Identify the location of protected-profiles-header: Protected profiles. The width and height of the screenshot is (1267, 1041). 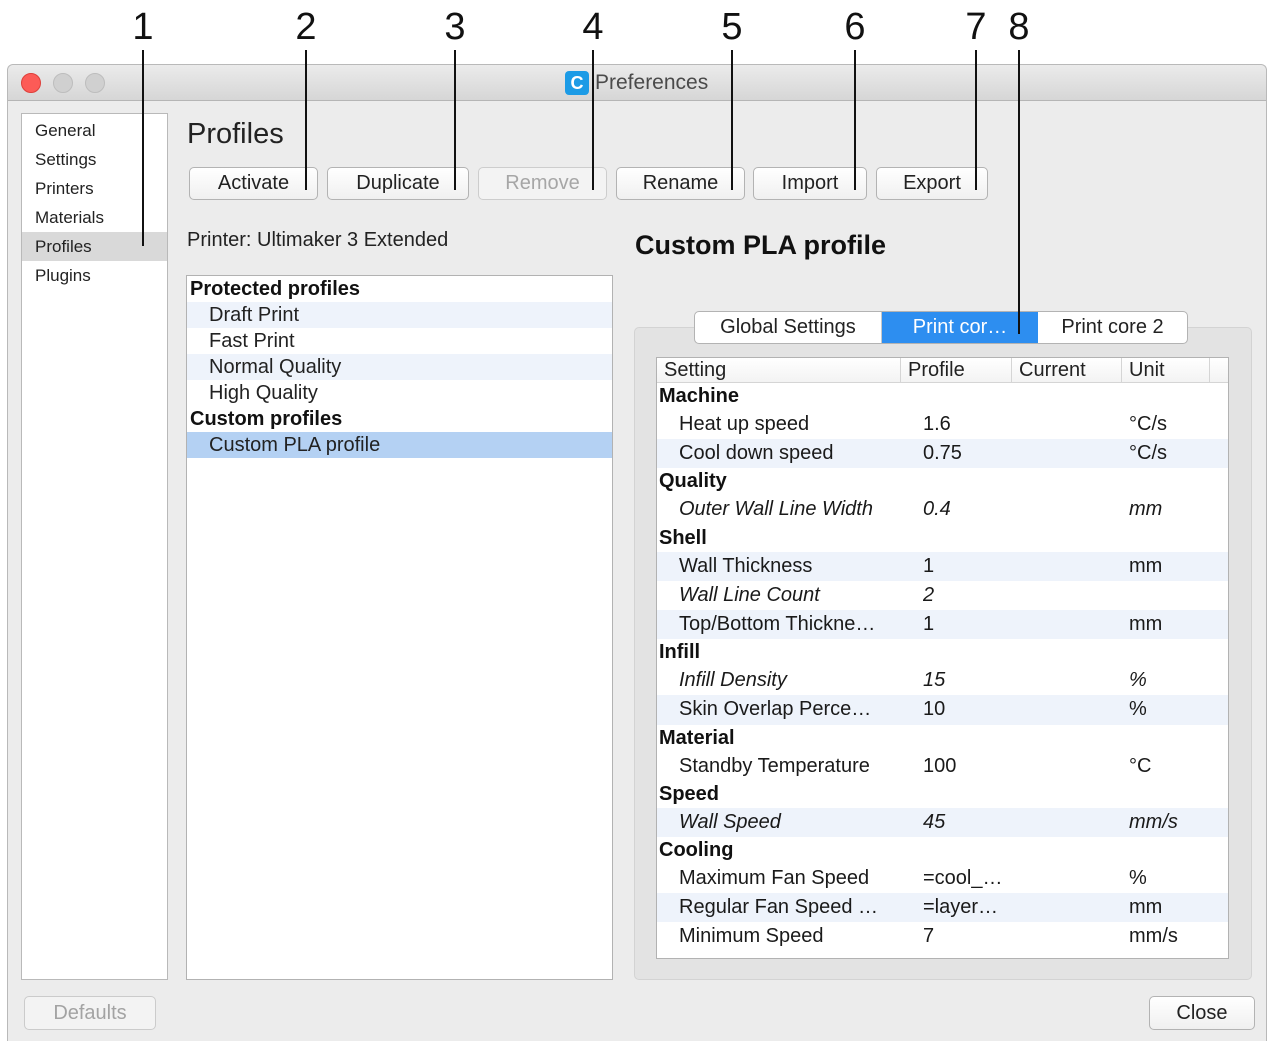
(275, 289).